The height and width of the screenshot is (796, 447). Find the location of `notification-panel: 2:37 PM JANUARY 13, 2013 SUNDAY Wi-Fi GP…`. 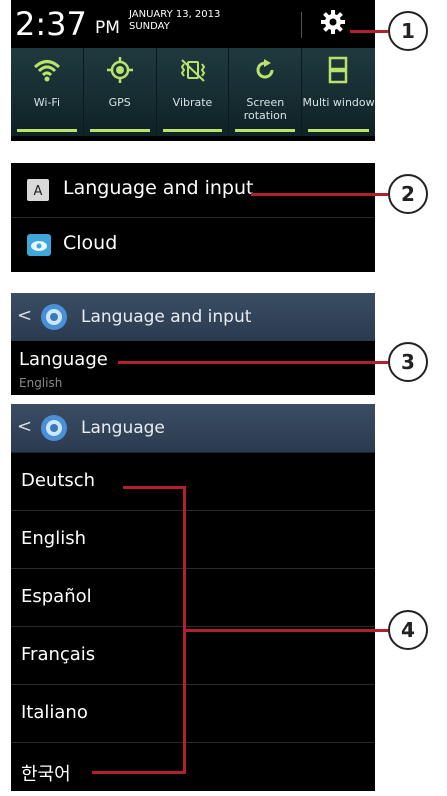

notification-panel: 2:37 PM JANUARY 13, 2013 SUNDAY Wi-Fi GP… is located at coordinates (193, 70).